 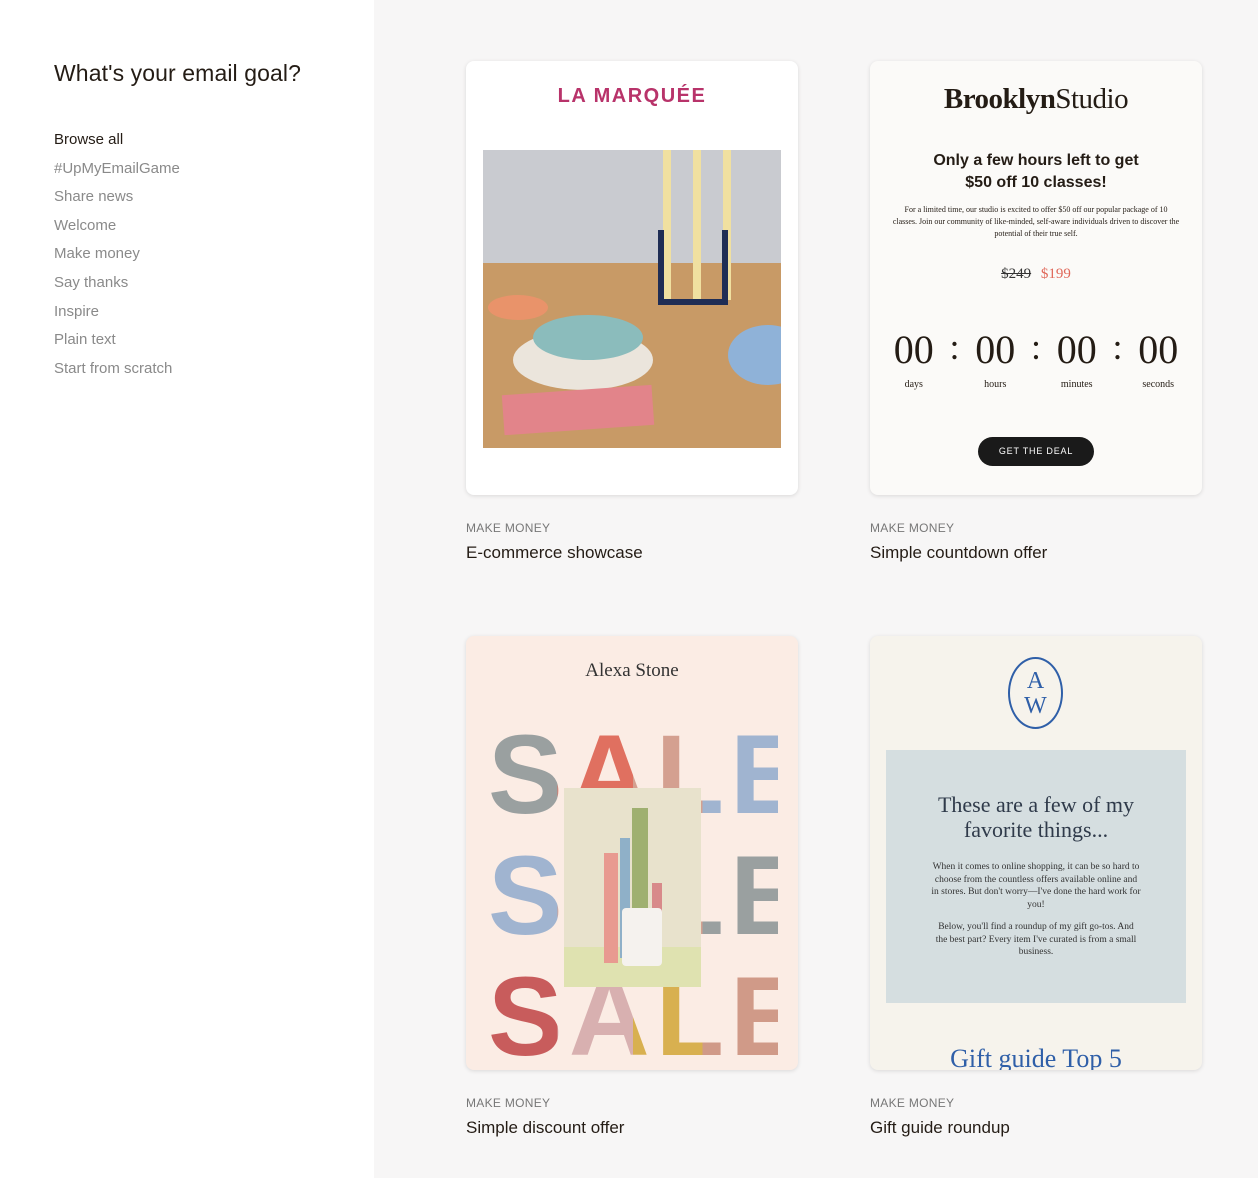 I want to click on timer-label: seconds, so click(x=1158, y=384).